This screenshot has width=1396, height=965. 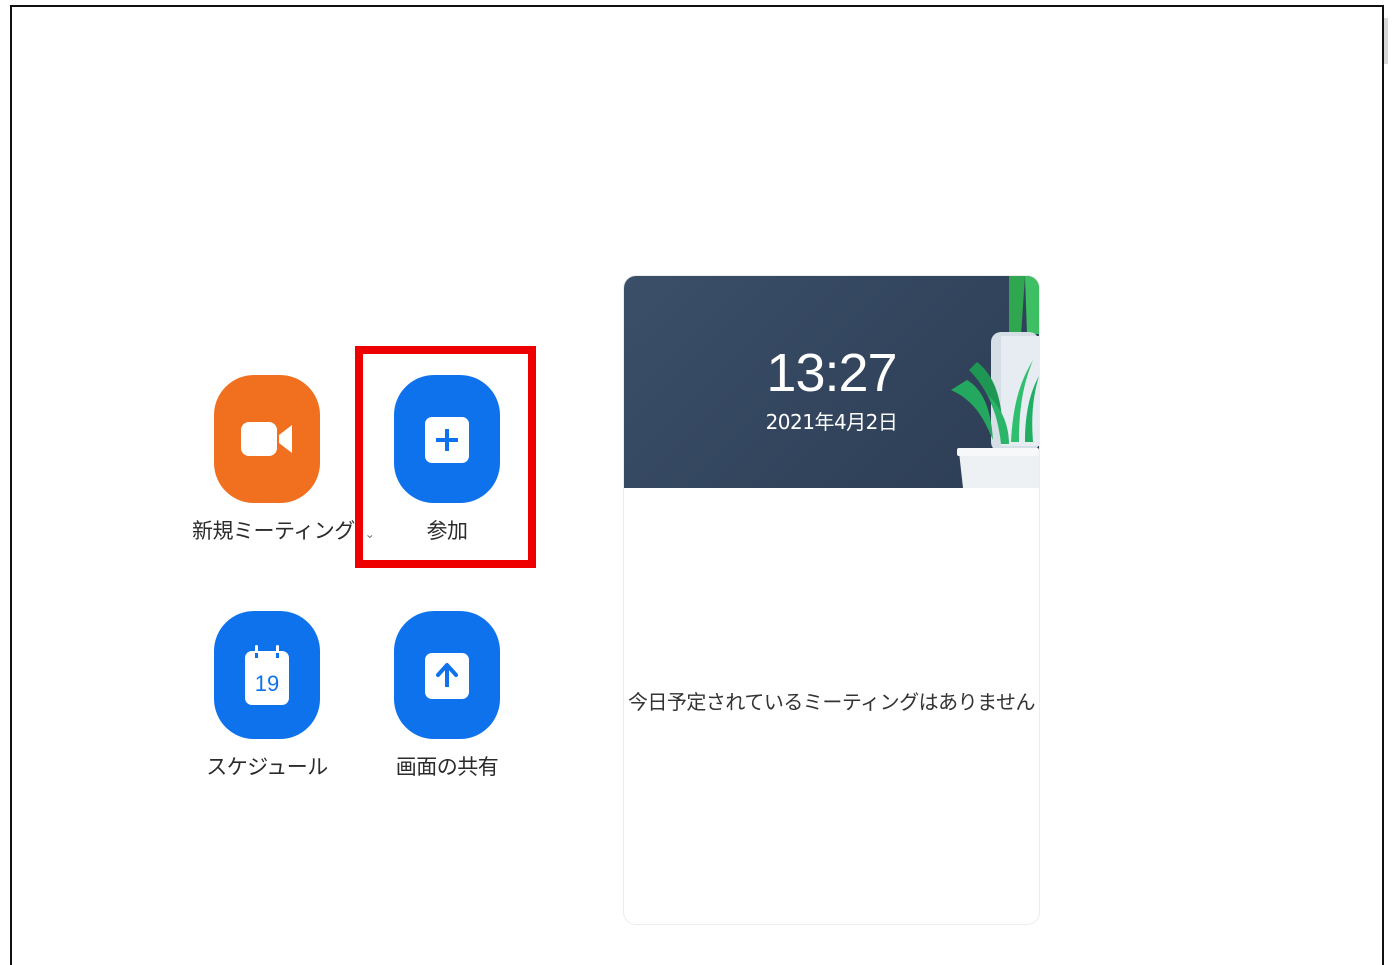 What do you see at coordinates (267, 767) in the screenshot?
I see `schedule-label: スケジュール` at bounding box center [267, 767].